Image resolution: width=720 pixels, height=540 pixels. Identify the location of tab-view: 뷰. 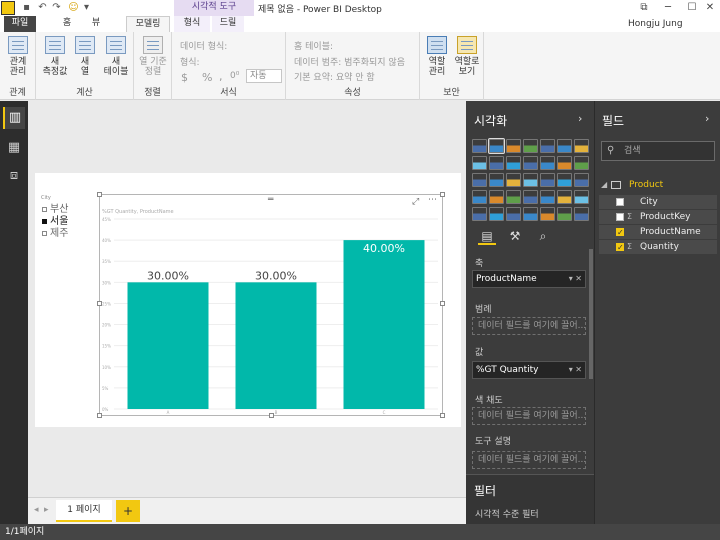
(96, 24).